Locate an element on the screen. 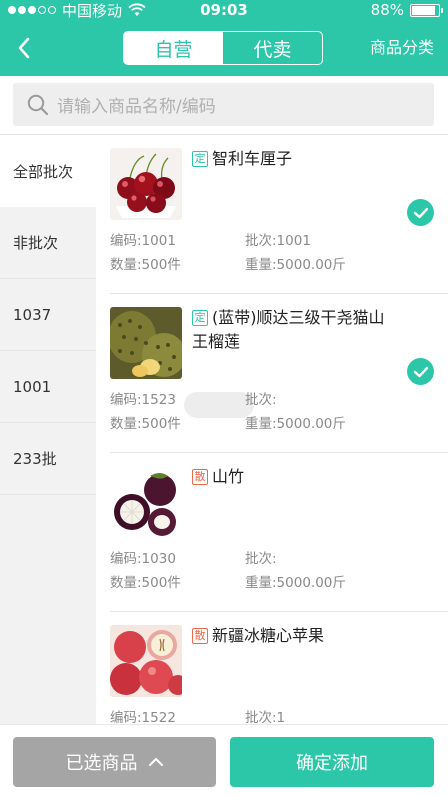 The width and height of the screenshot is (448, 796). selected-items-button: 已选商品 is located at coordinates (114, 762).